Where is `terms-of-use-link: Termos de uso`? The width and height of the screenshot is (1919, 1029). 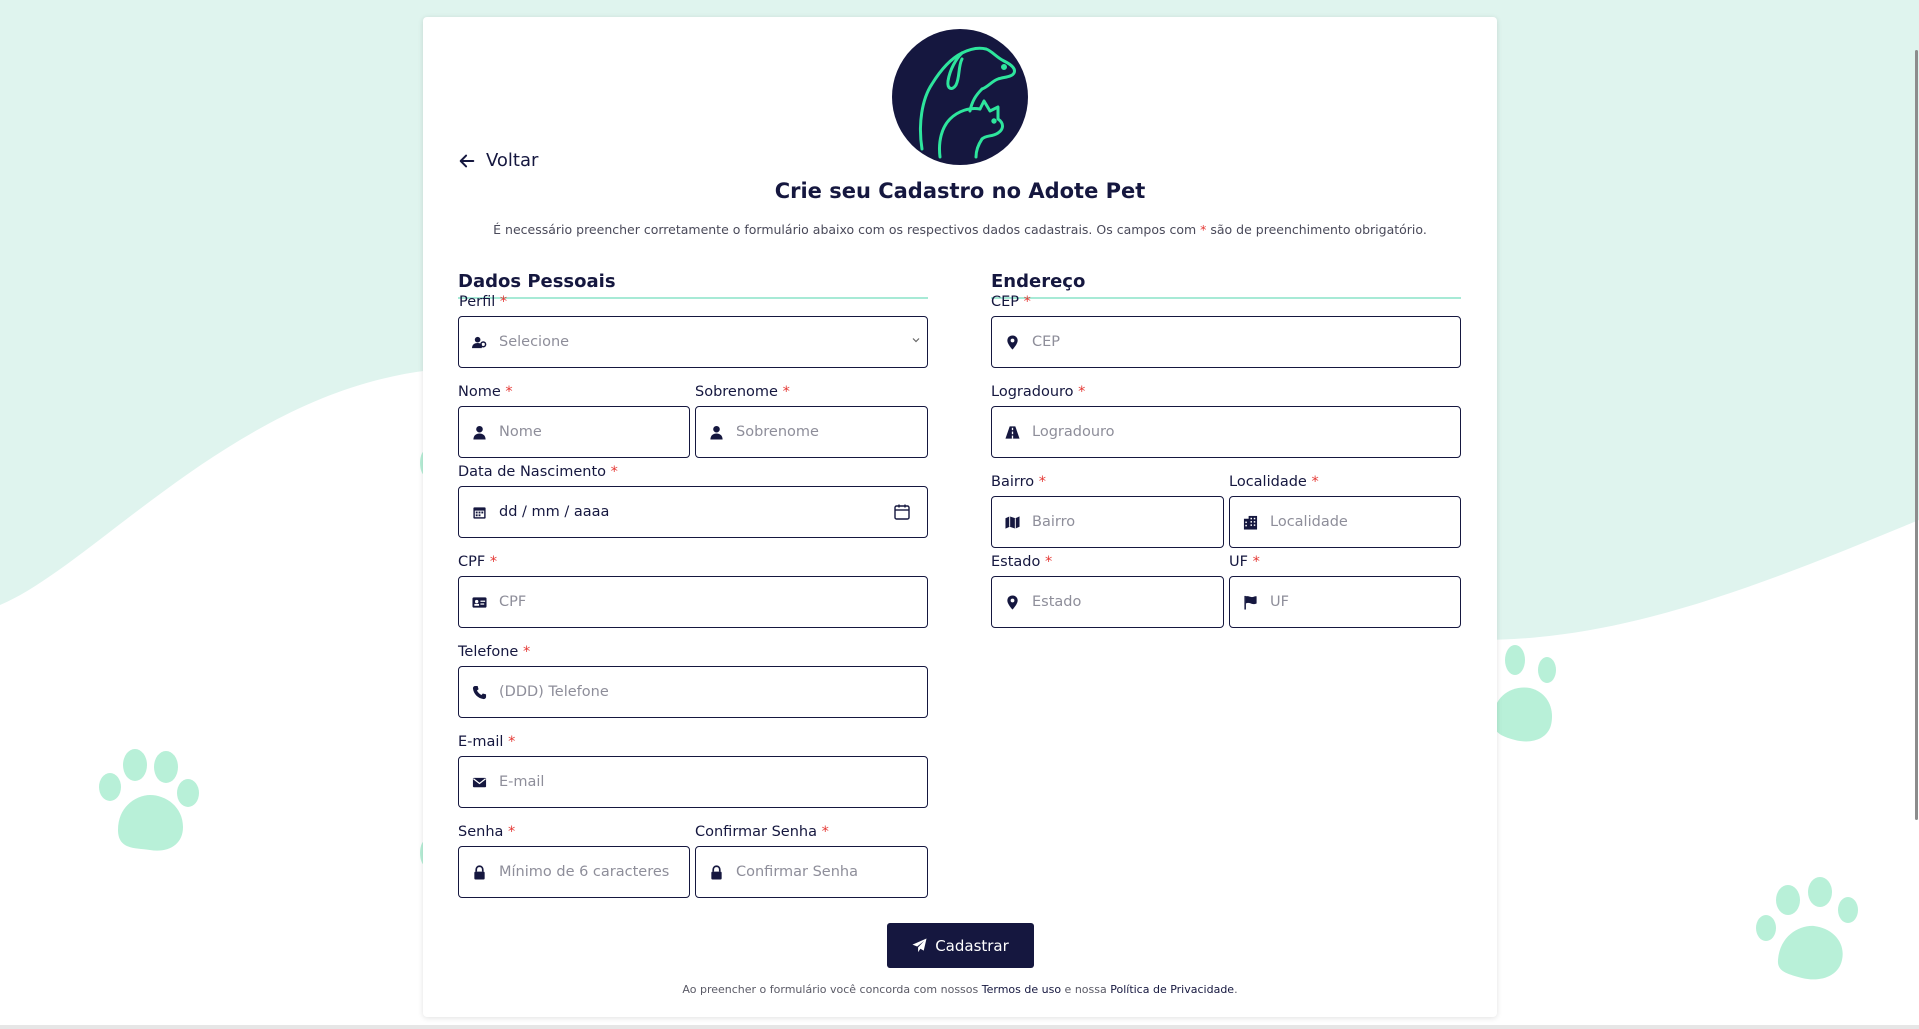 terms-of-use-link: Termos de uso is located at coordinates (1021, 989).